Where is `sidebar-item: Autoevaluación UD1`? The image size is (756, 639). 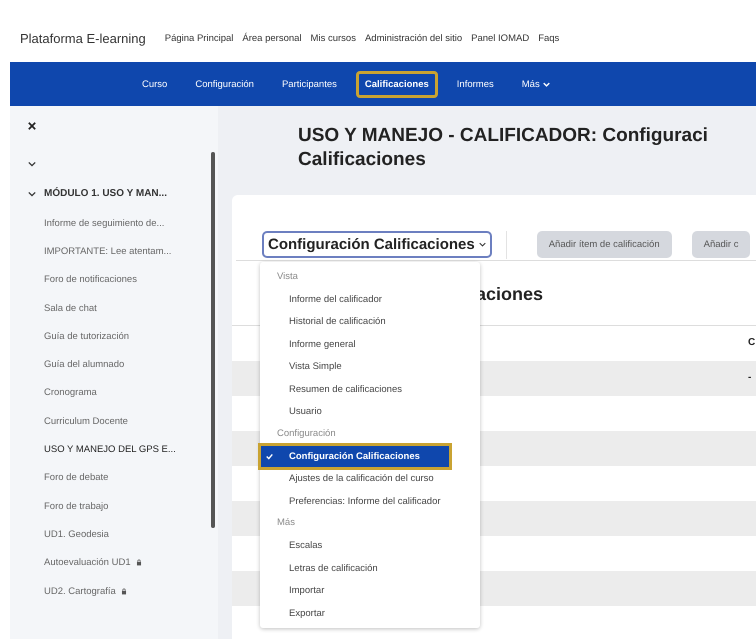
sidebar-item: Autoevaluación UD1 is located at coordinates (87, 562).